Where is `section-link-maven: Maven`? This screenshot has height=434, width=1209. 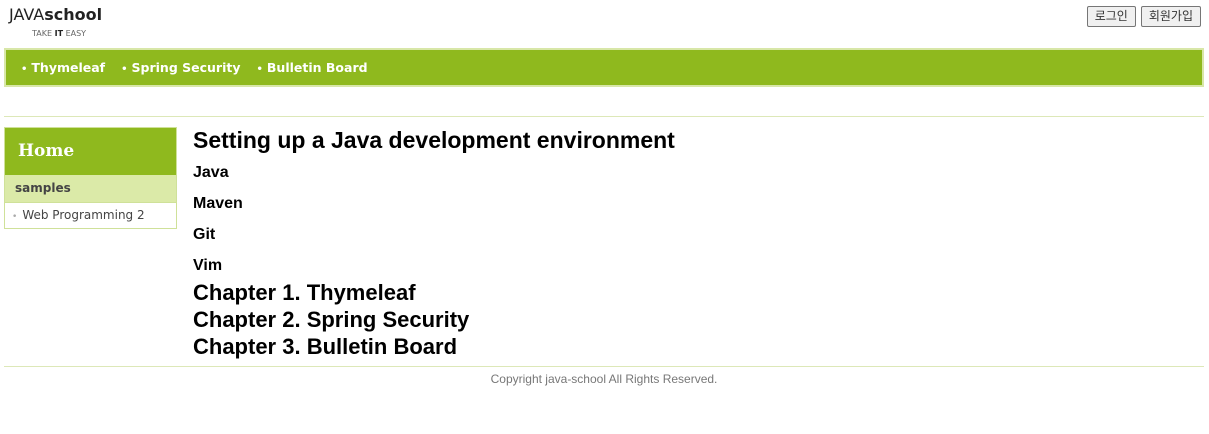 section-link-maven: Maven is located at coordinates (693, 203).